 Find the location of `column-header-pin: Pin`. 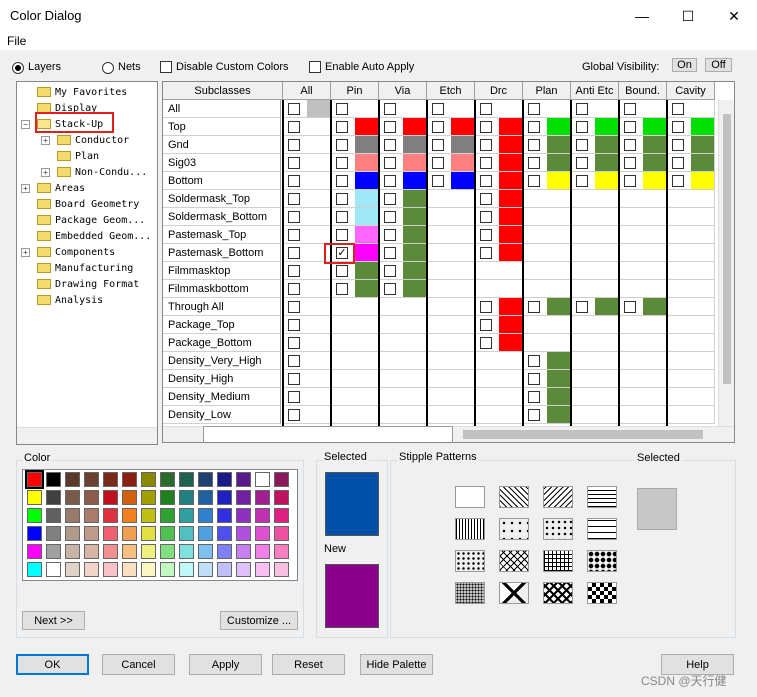

column-header-pin: Pin is located at coordinates (355, 91).